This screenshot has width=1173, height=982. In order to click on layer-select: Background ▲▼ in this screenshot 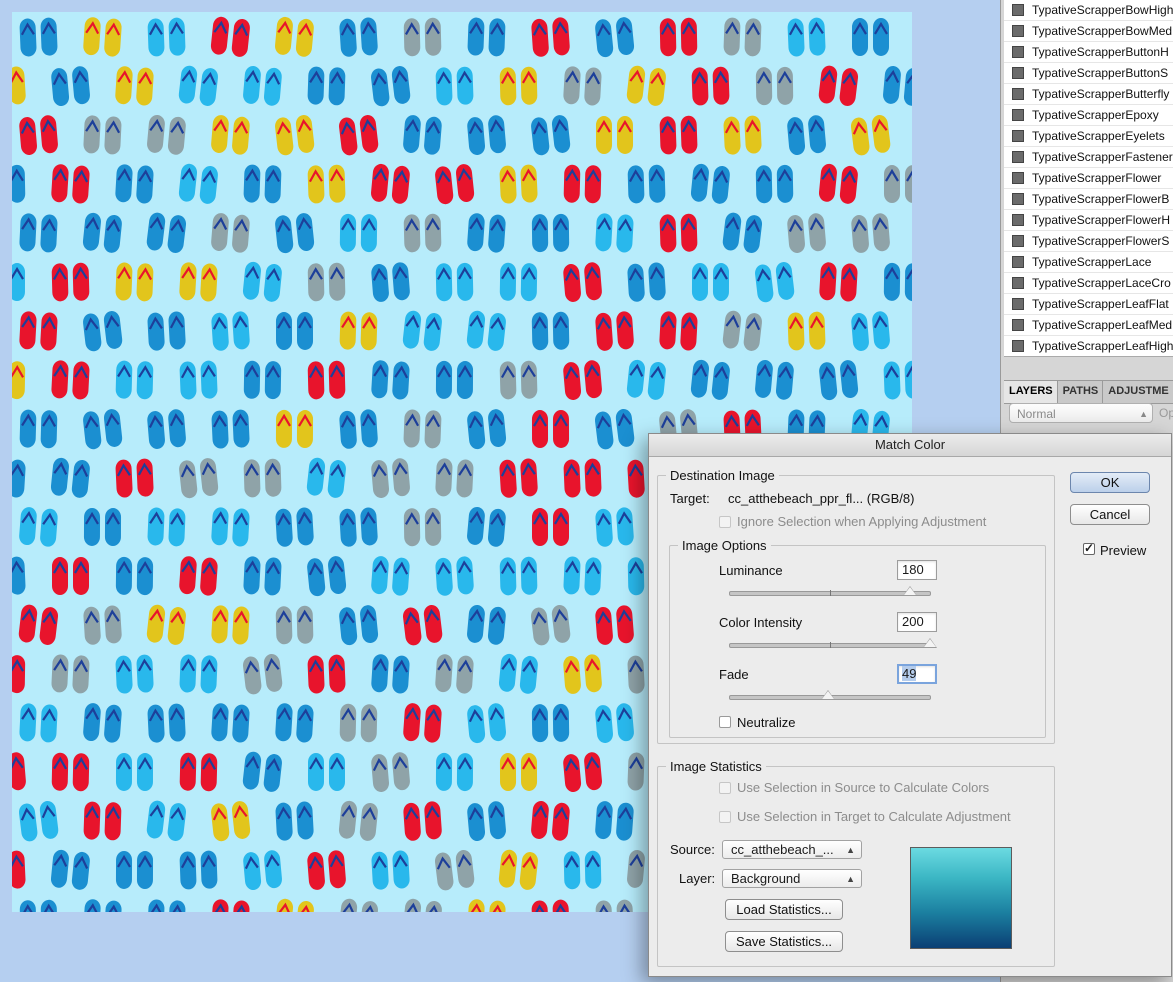, I will do `click(792, 878)`.